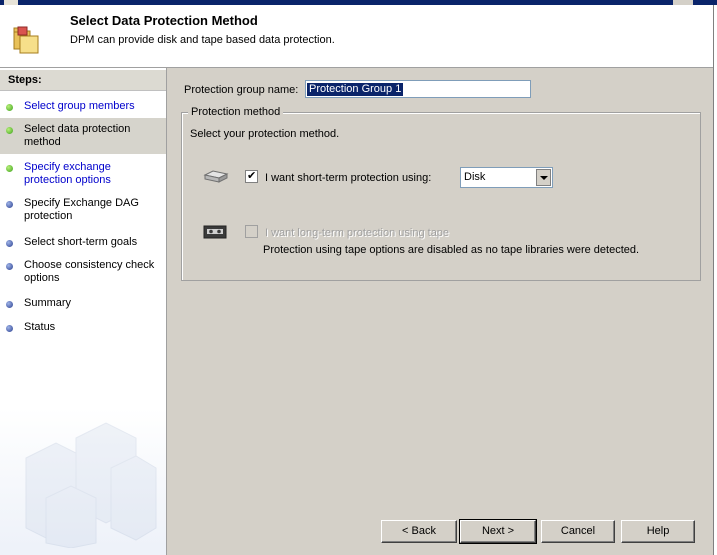 This screenshot has width=717, height=555. Describe the element at coordinates (251, 176) in the screenshot. I see `short-term-protection-checkbox` at that location.